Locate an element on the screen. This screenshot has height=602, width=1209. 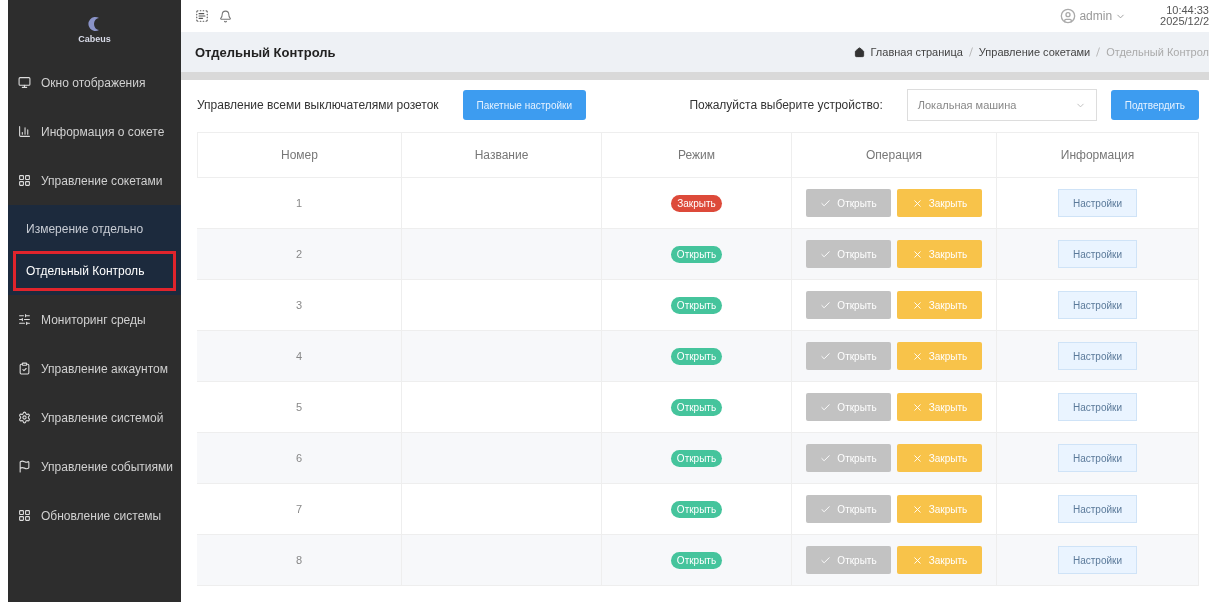
sidebar-item: Обновление системы is located at coordinates (94, 515).